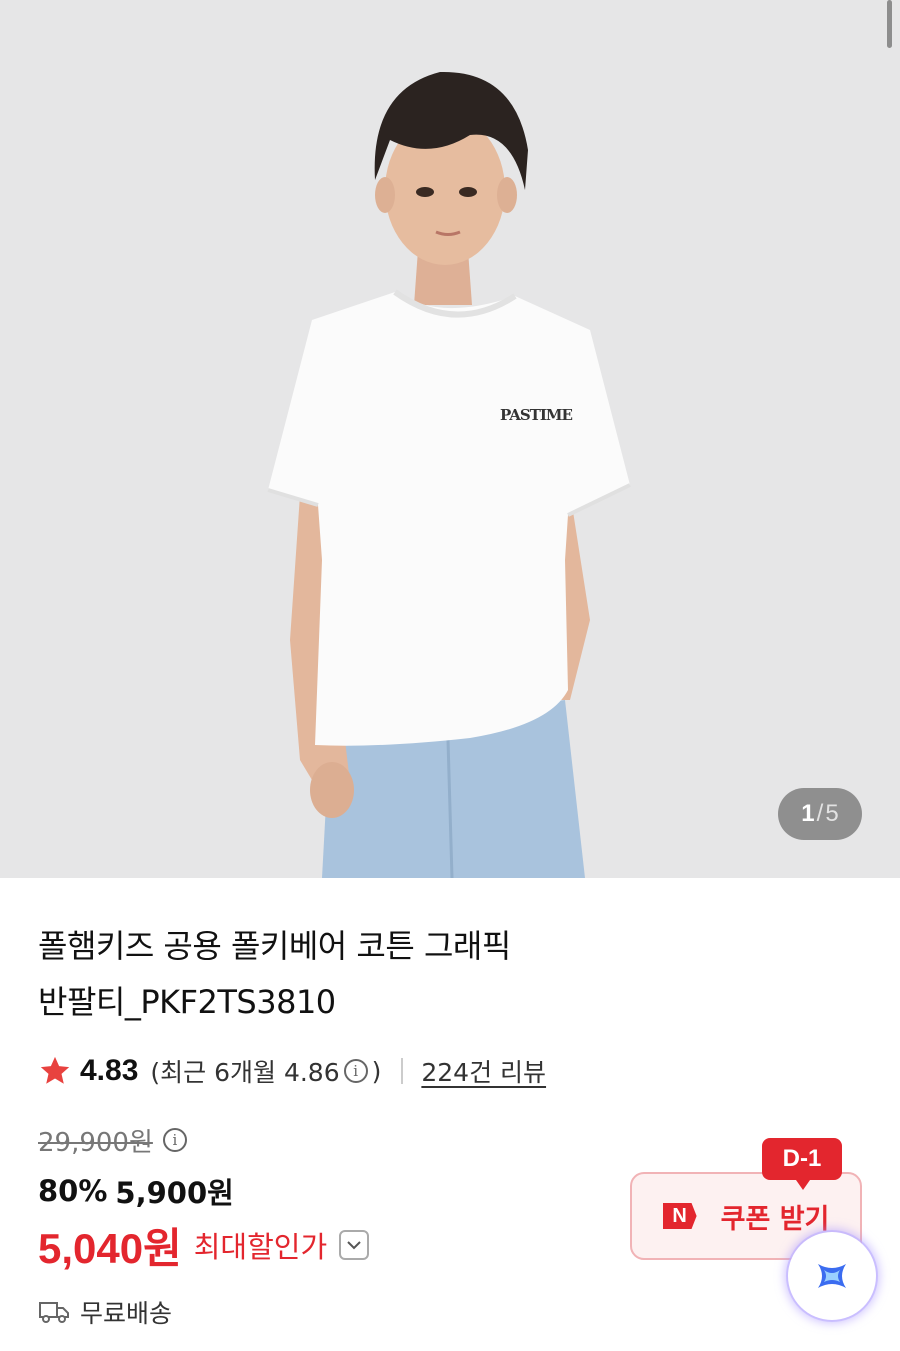 This screenshot has height=1351, width=900. I want to click on recent-rating: (최근 6개월 4.86 i ), so click(265, 1071).